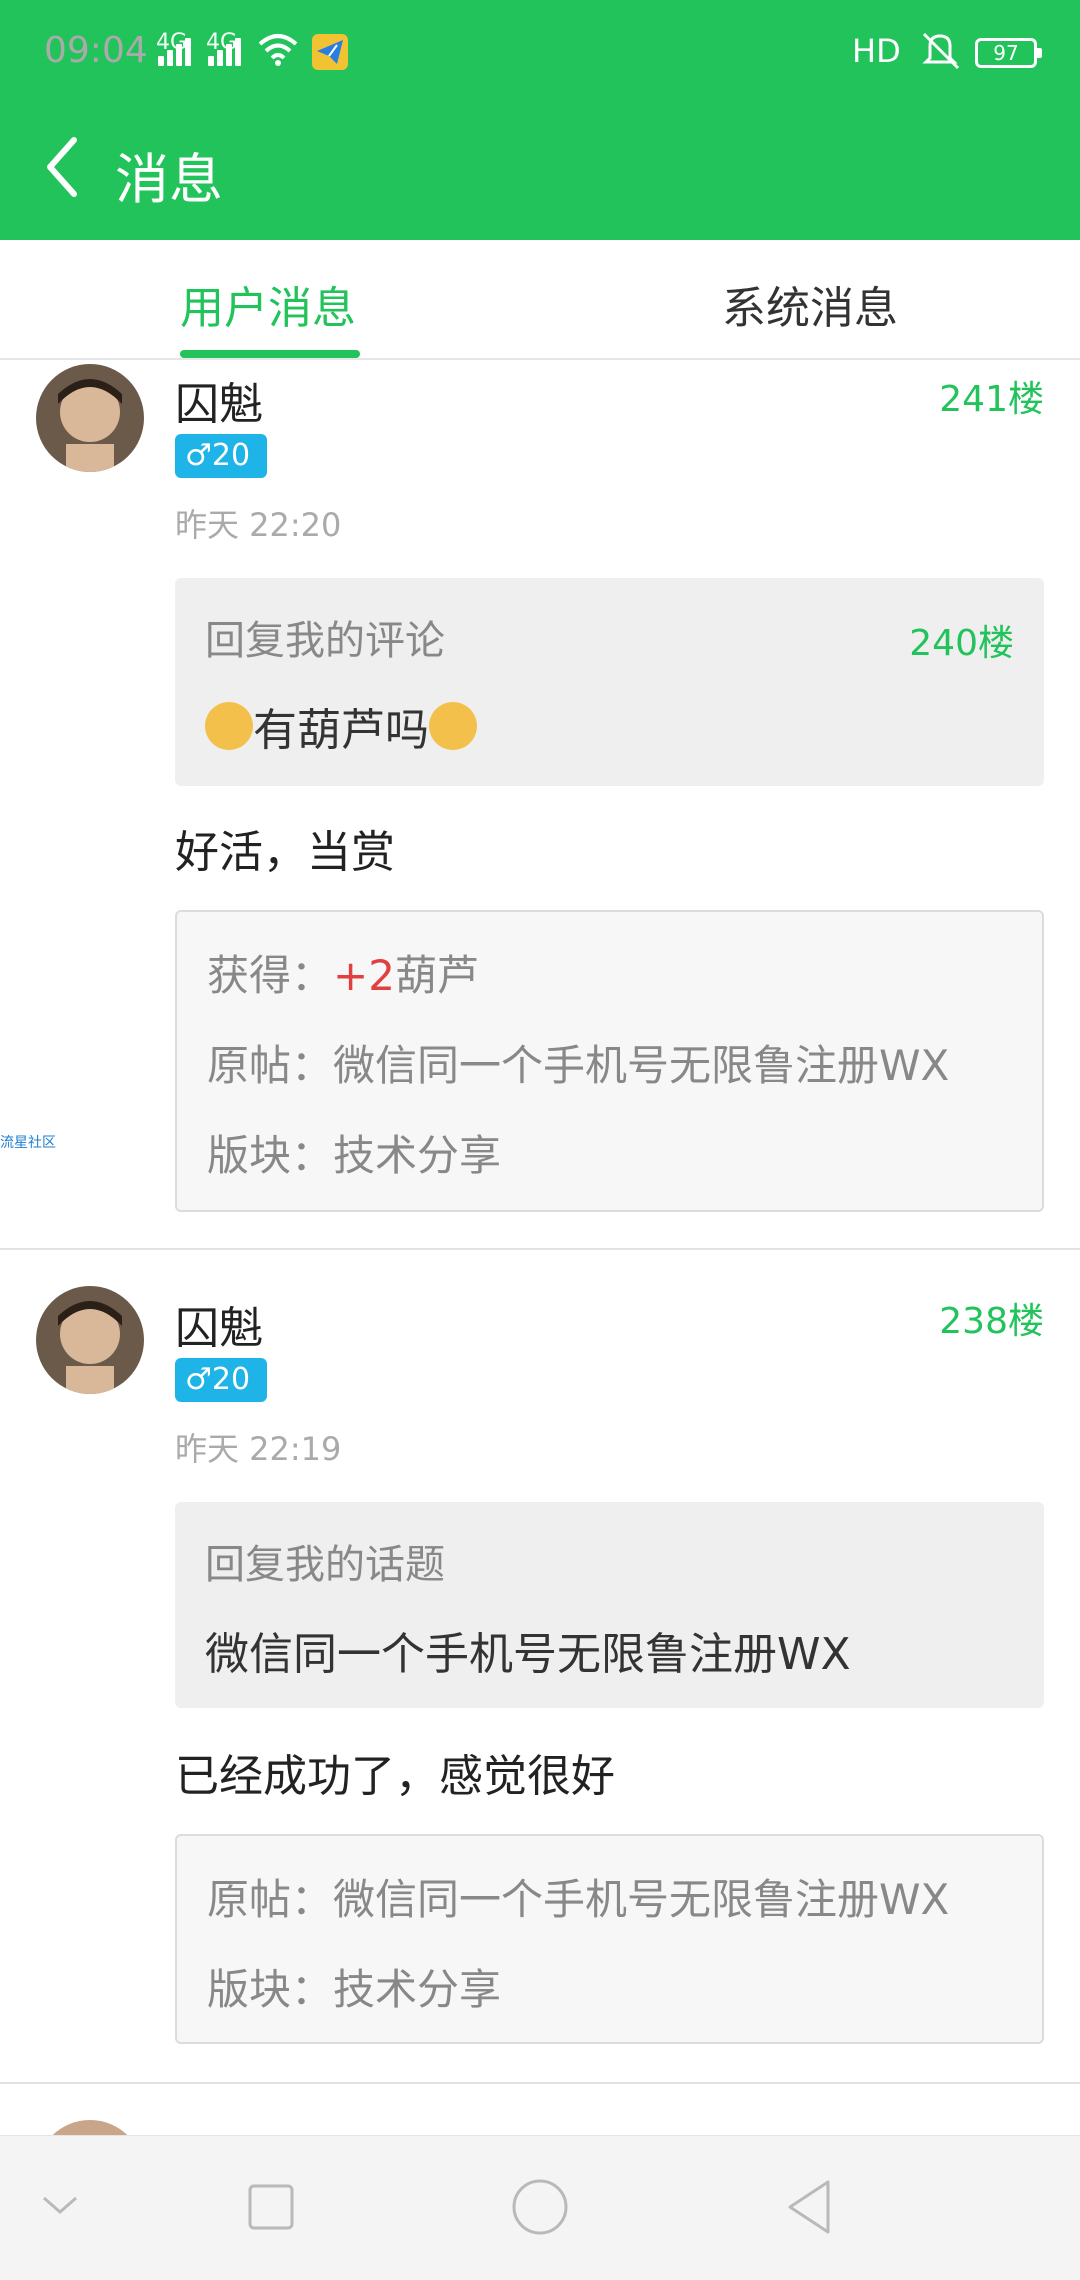 Image resolution: width=1080 pixels, height=2280 pixels. Describe the element at coordinates (285, 852) in the screenshot. I see `reply-text: 好活，当赏` at that location.